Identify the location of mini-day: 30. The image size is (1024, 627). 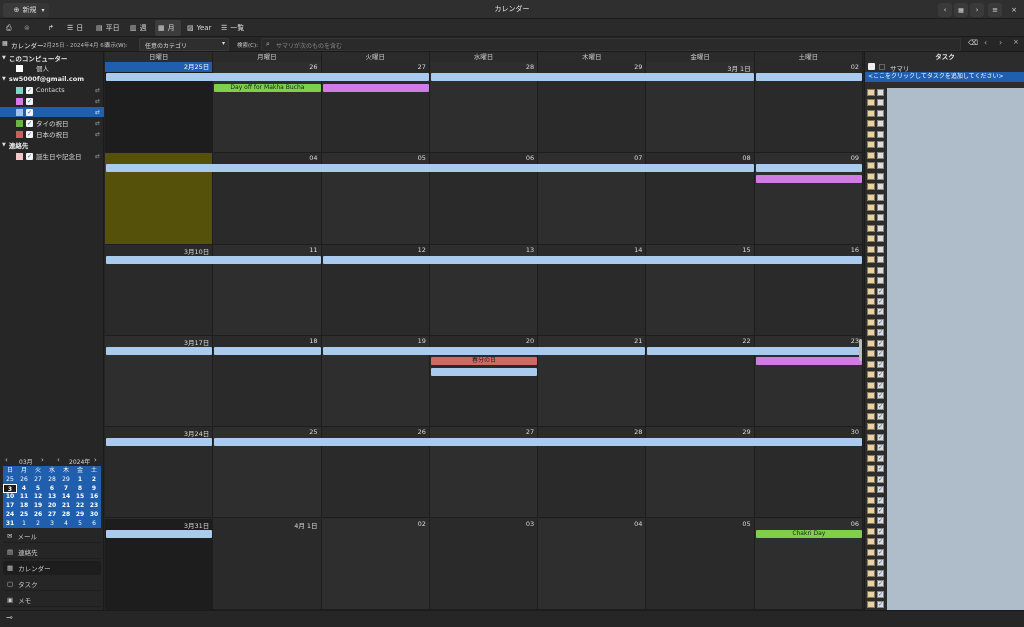
(94, 514).